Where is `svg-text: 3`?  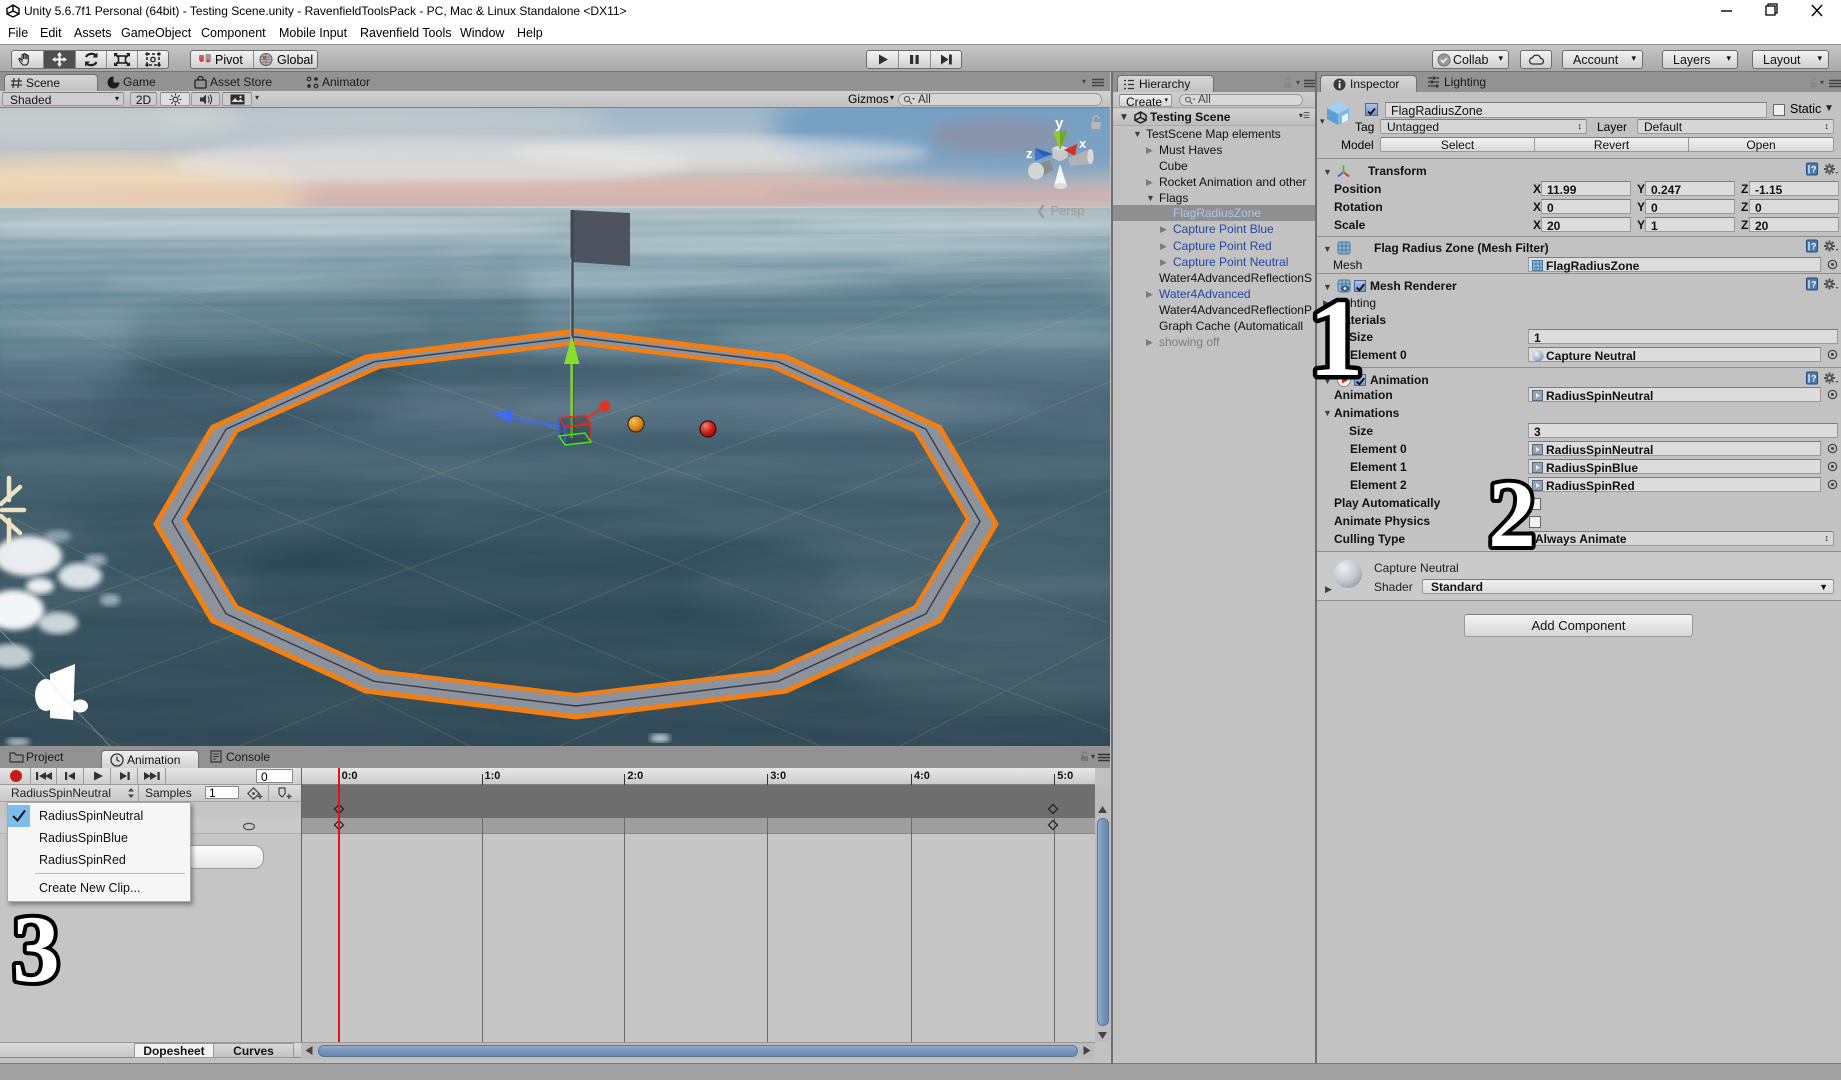
svg-text: 3 is located at coordinates (36, 949).